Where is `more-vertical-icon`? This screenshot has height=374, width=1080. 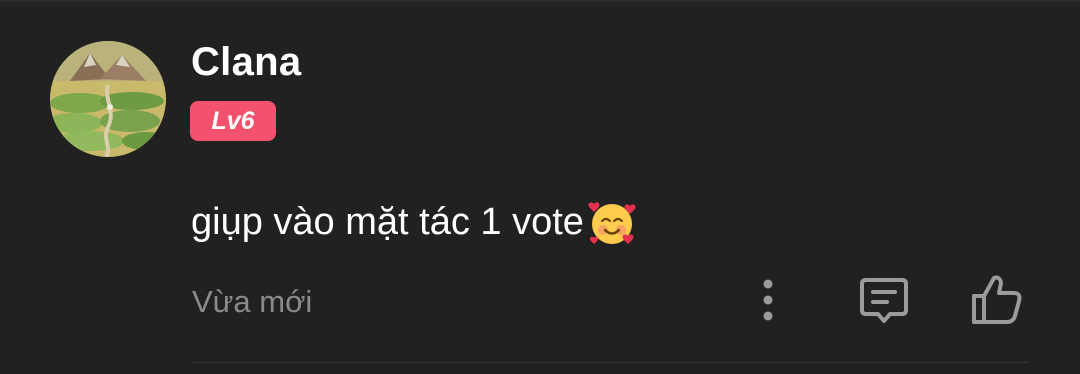 more-vertical-icon is located at coordinates (768, 300).